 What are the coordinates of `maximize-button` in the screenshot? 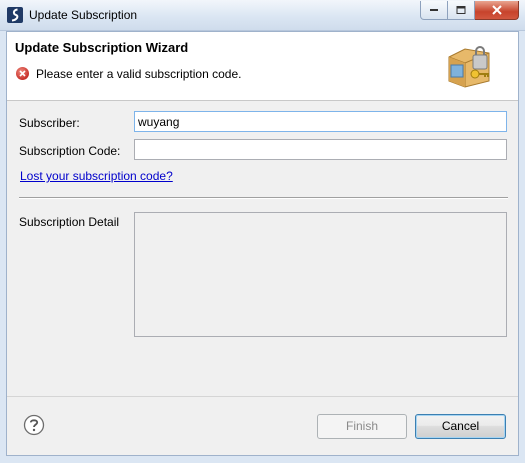 It's located at (461, 10).